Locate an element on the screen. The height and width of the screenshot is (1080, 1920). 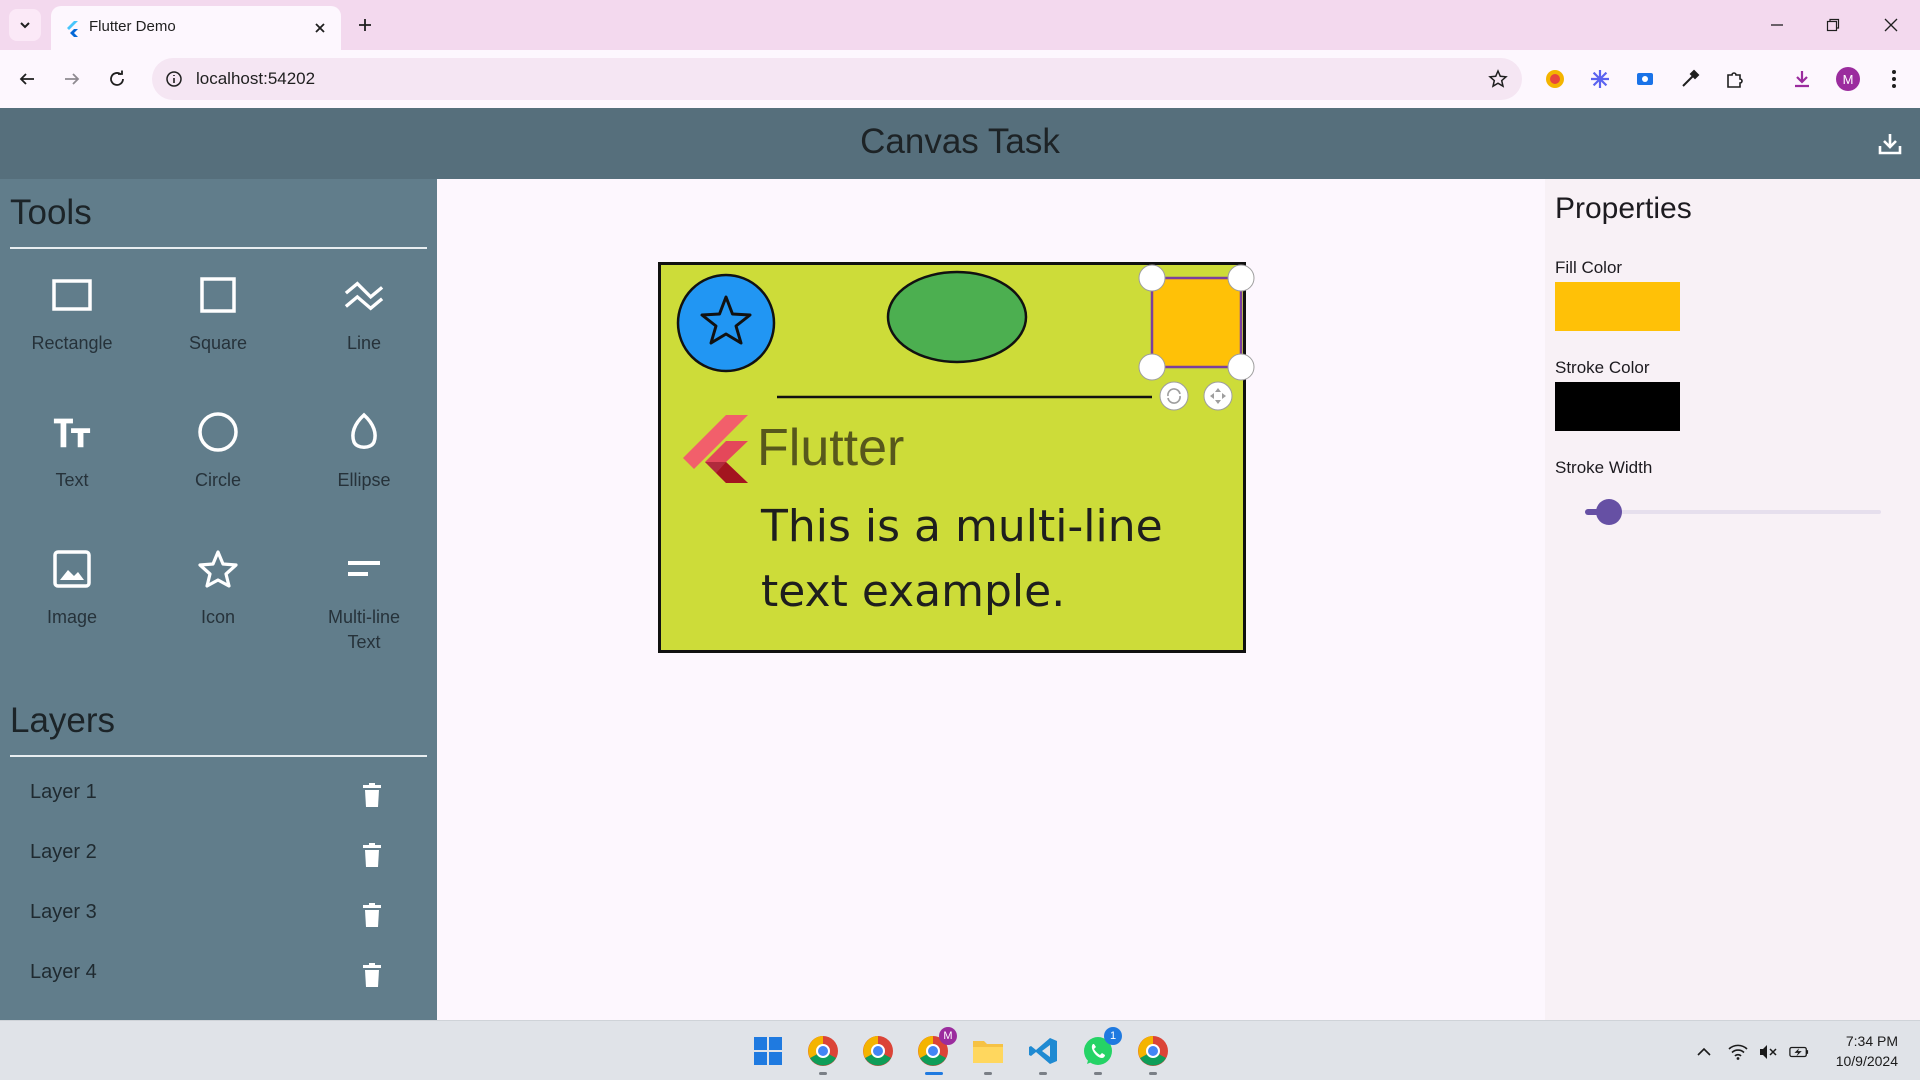
stroke-width-slider-thumb is located at coordinates (1608, 512).